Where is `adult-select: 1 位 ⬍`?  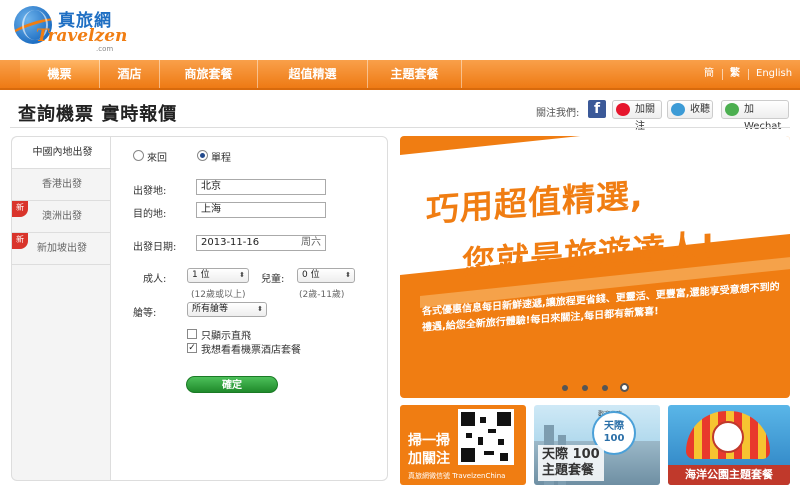
adult-select: 1 位 ⬍ is located at coordinates (218, 275).